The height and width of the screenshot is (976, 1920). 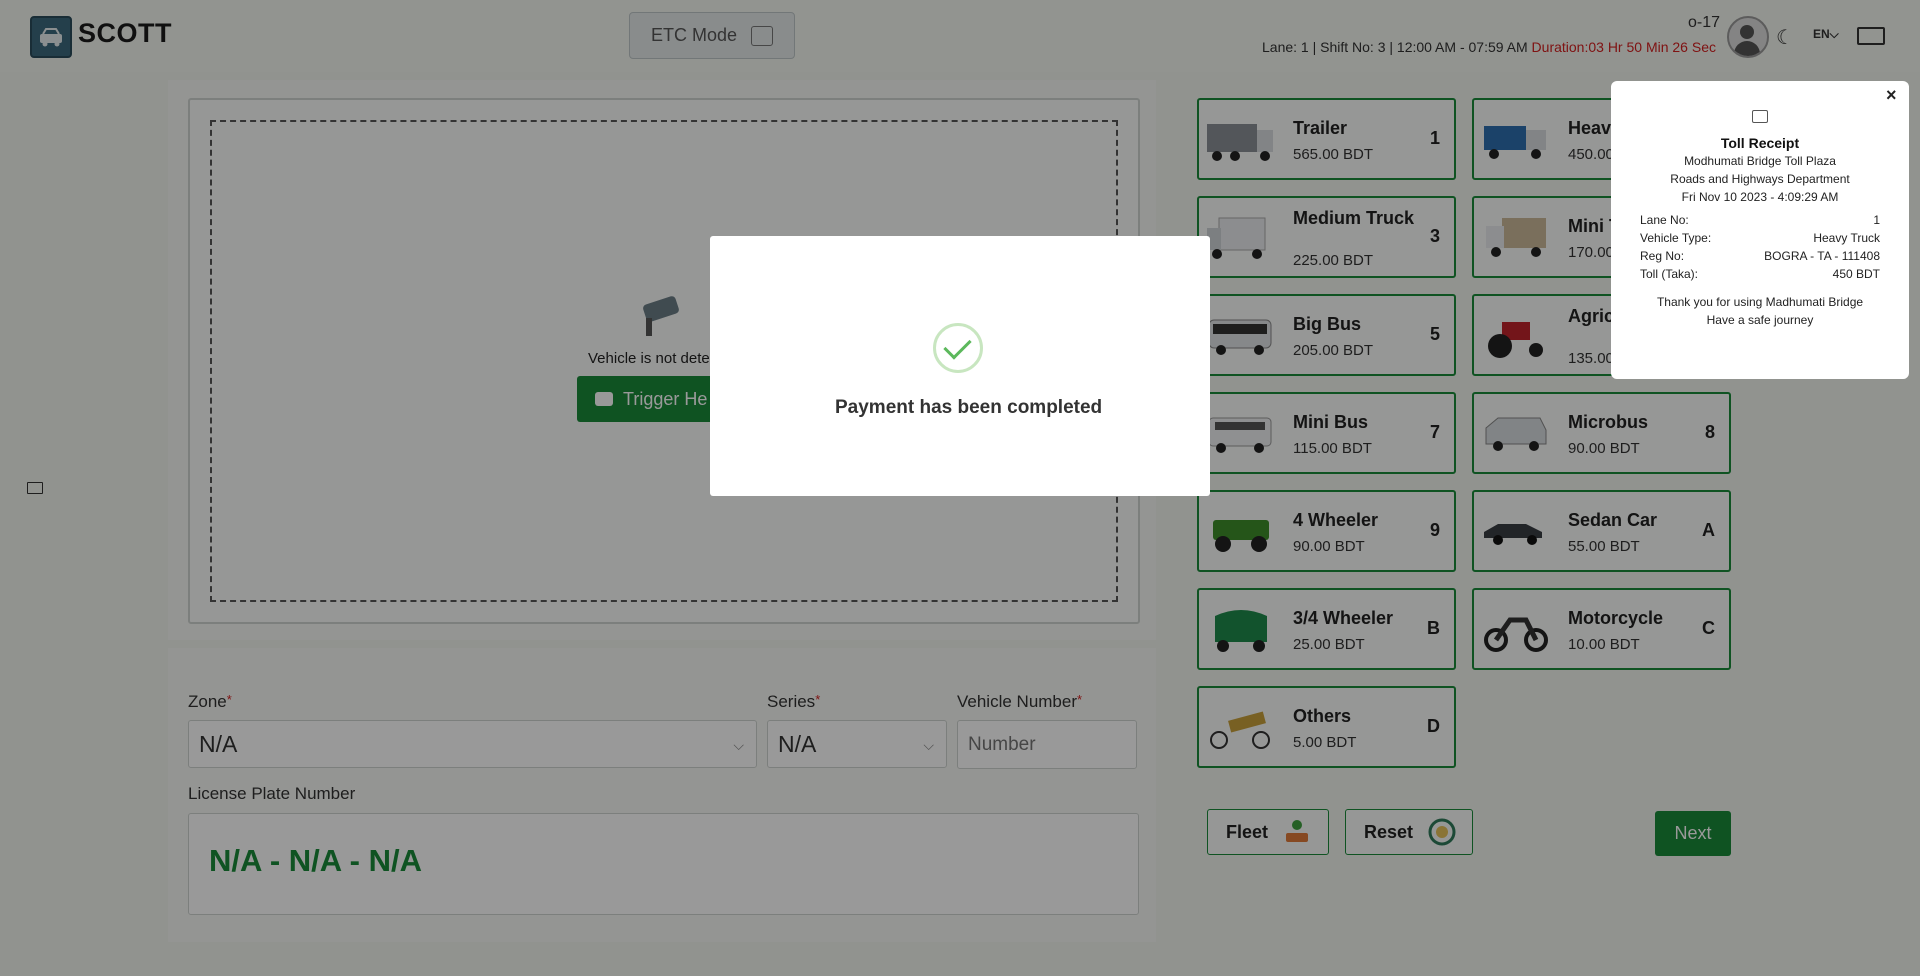 I want to click on receipt-row: Reg No: BOGRA - TA - 111408, so click(x=1760, y=256).